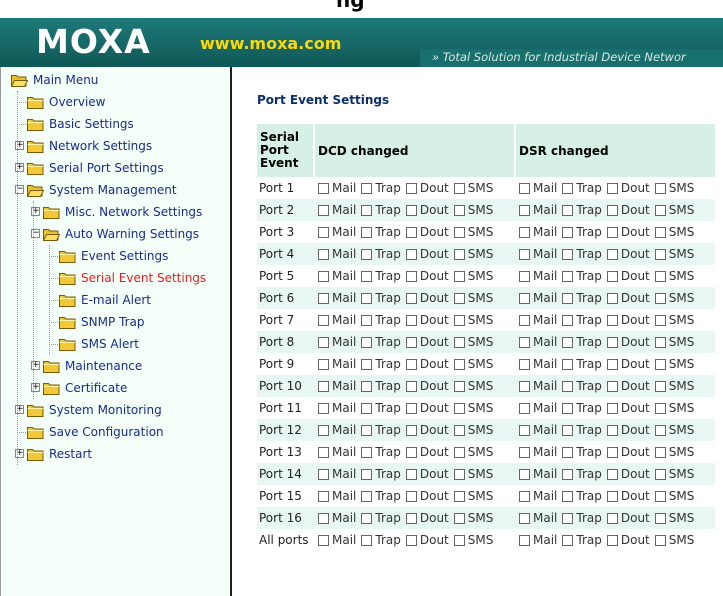 The image size is (723, 596). Describe the element at coordinates (59, 454) in the screenshot. I see `sidebar-item-restart: Restart` at that location.